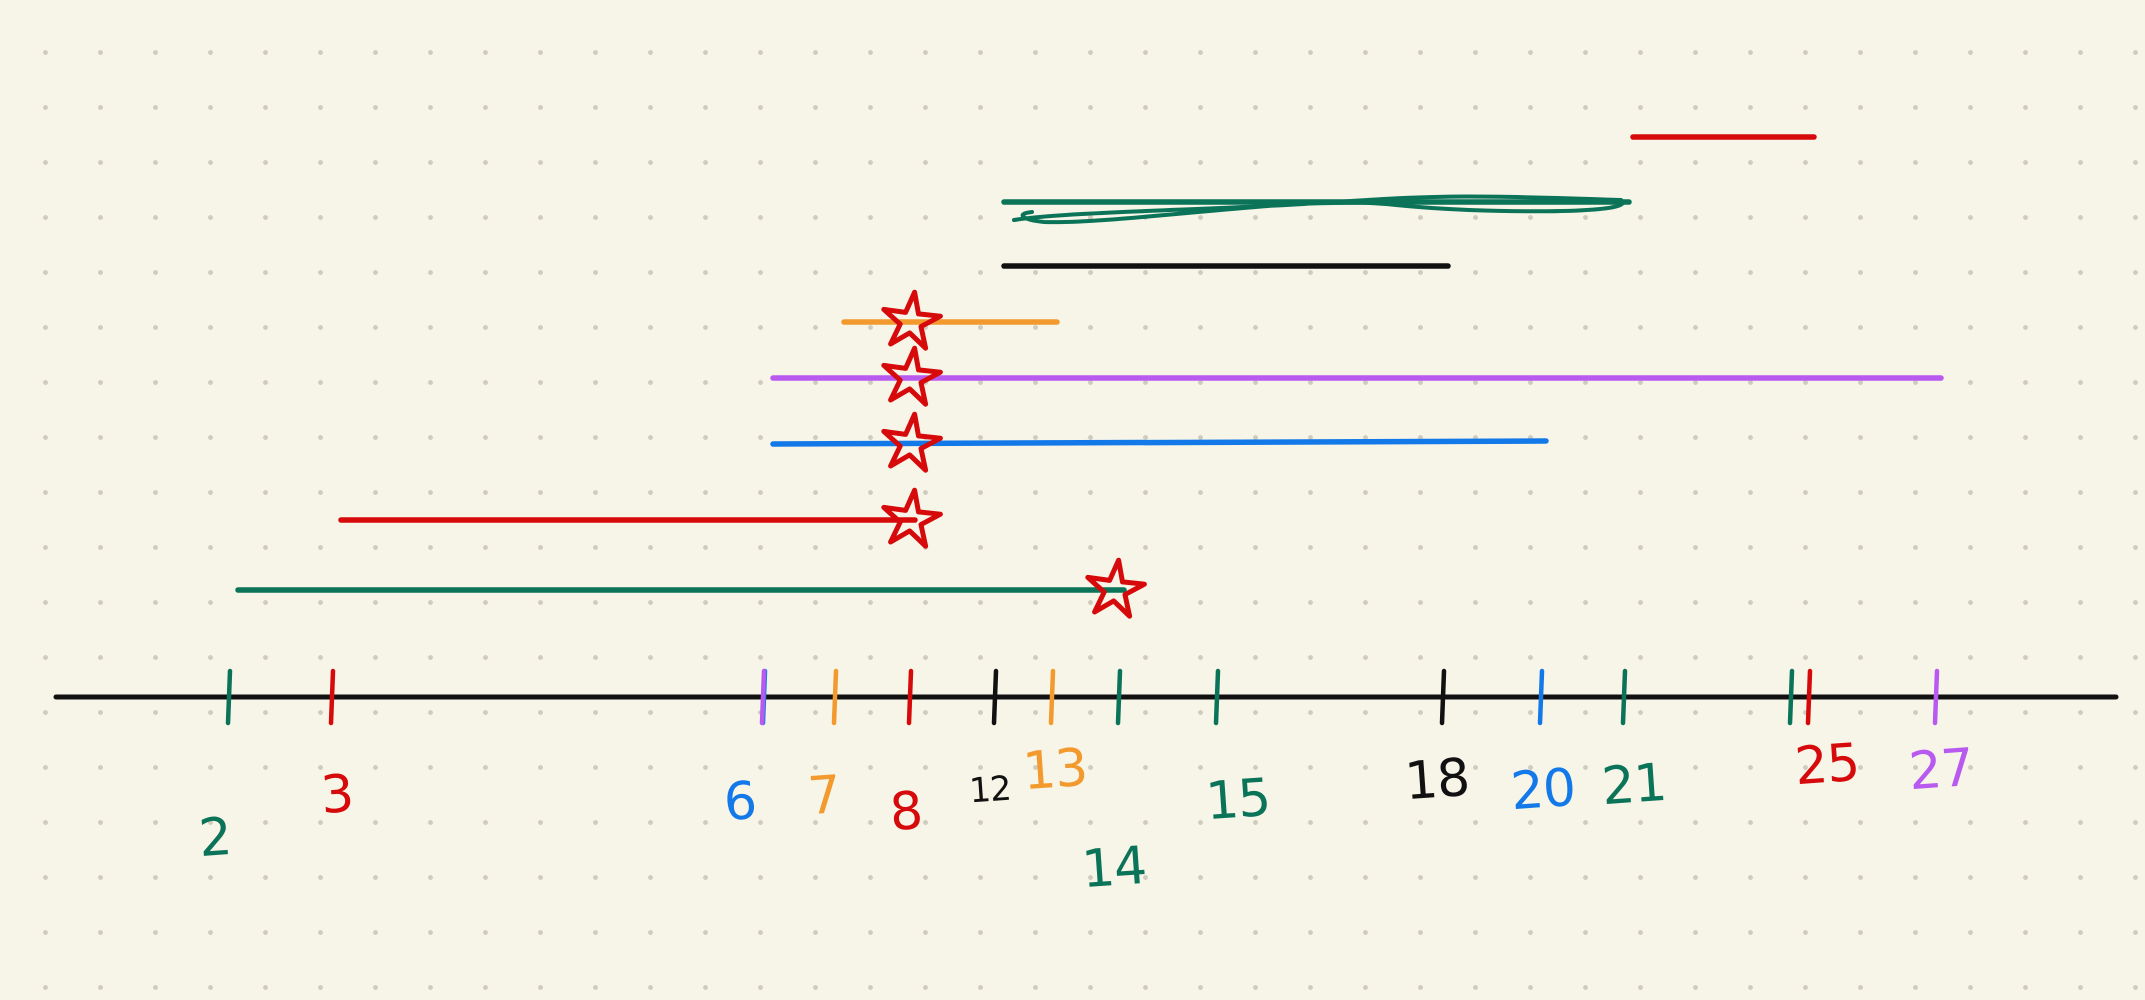 This screenshot has height=1000, width=2145. Describe the element at coordinates (1238, 800) in the screenshot. I see `tick-label-15: 15` at that location.